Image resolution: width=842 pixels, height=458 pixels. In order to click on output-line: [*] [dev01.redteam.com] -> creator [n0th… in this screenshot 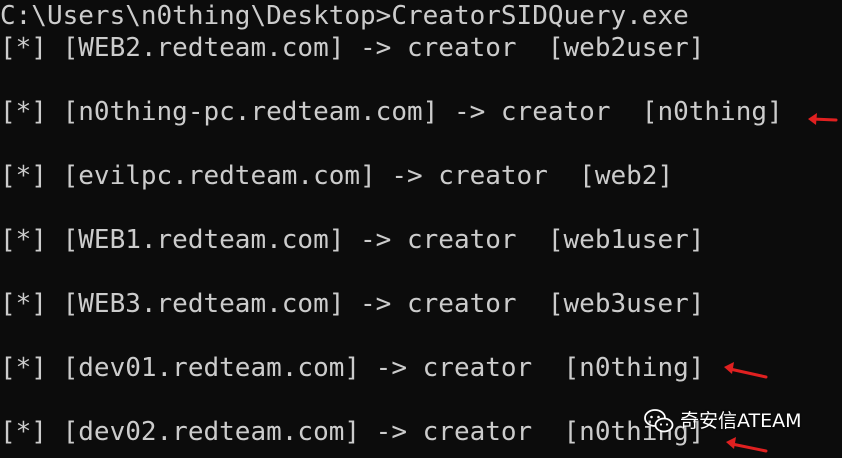, I will do `click(352, 368)`.